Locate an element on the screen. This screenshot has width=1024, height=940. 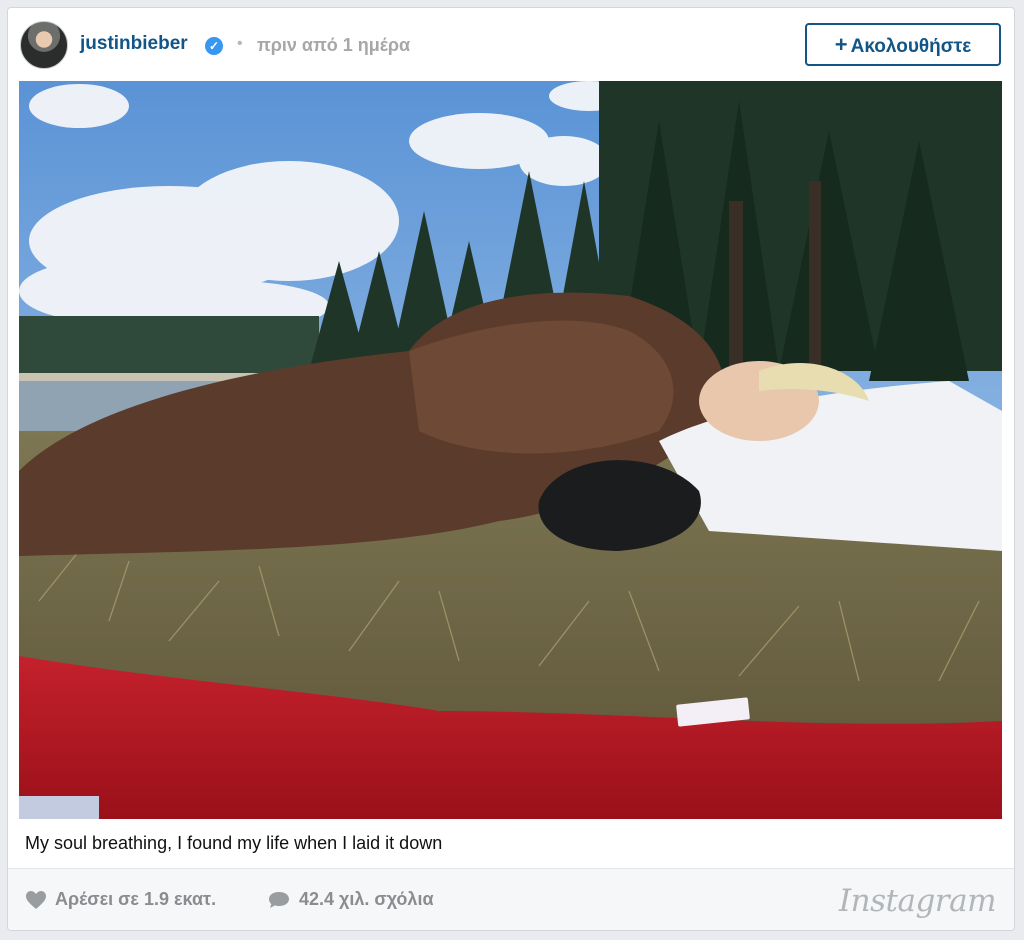
post-timestamp: πριν από 1 ημέρα is located at coordinates (333, 45).